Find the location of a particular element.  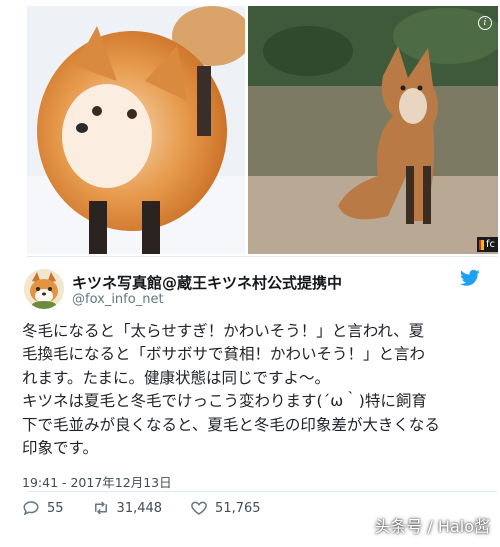

tweet-line: れます。たまに。健康状態は同じですよ〜。 is located at coordinates (176, 377).